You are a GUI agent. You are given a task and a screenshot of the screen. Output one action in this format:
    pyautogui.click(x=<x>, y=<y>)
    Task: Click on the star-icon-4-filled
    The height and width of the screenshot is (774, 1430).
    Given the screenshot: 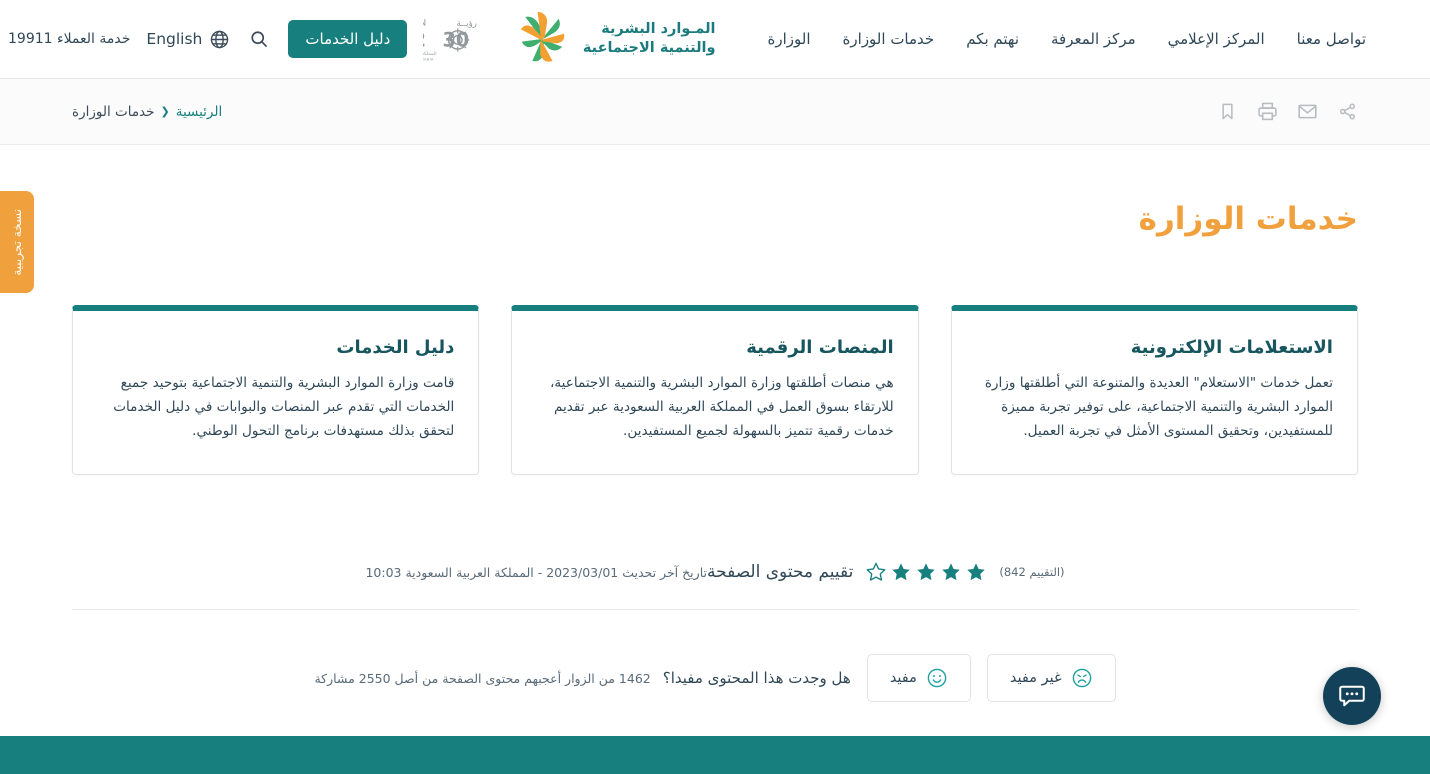 What is the action you would take?
    pyautogui.click(x=901, y=572)
    